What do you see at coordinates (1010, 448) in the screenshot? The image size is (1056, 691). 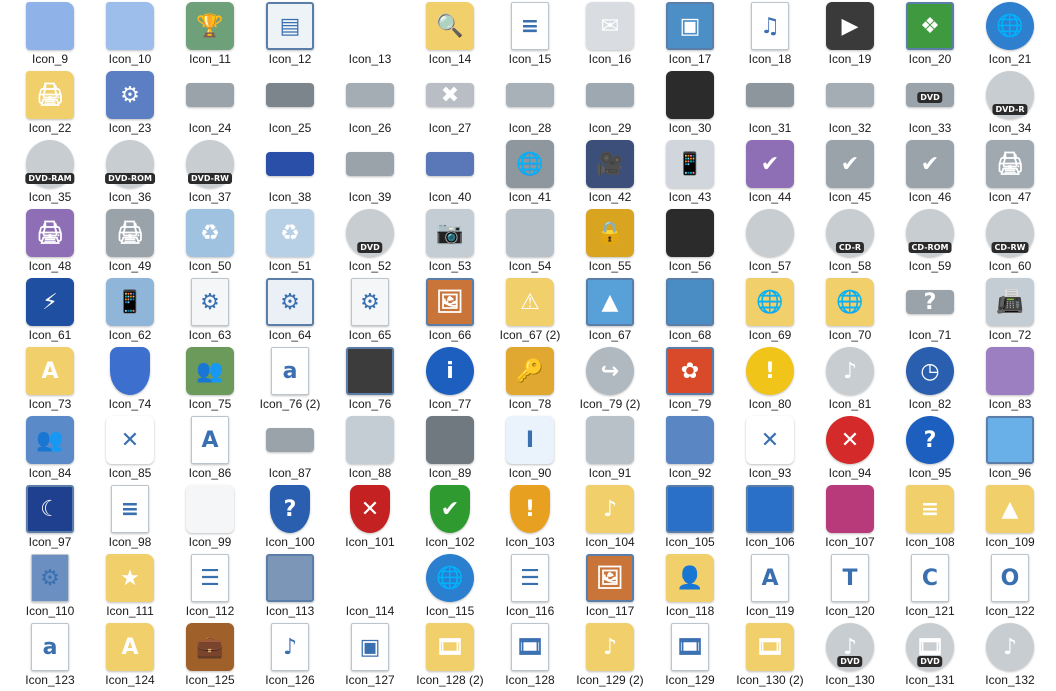 I see `desktop-icon-item: Icon_96` at bounding box center [1010, 448].